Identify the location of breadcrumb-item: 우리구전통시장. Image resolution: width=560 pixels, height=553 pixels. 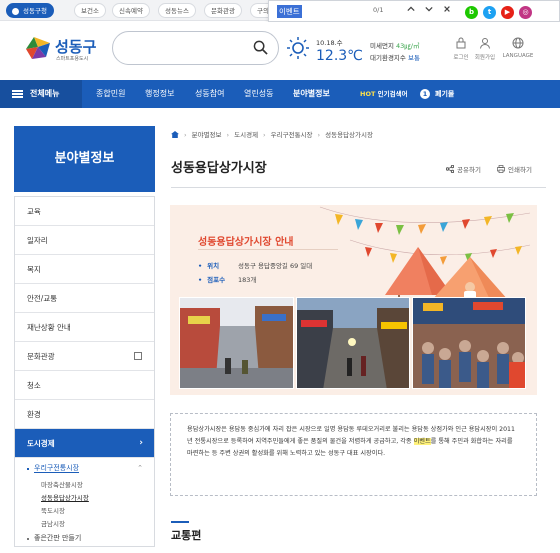
(292, 135).